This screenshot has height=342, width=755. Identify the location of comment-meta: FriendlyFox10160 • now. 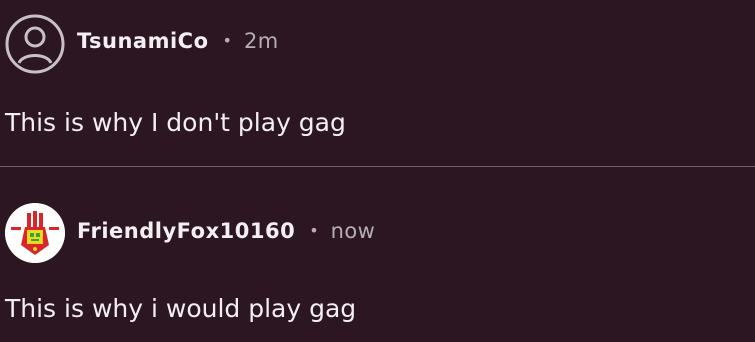
(226, 231).